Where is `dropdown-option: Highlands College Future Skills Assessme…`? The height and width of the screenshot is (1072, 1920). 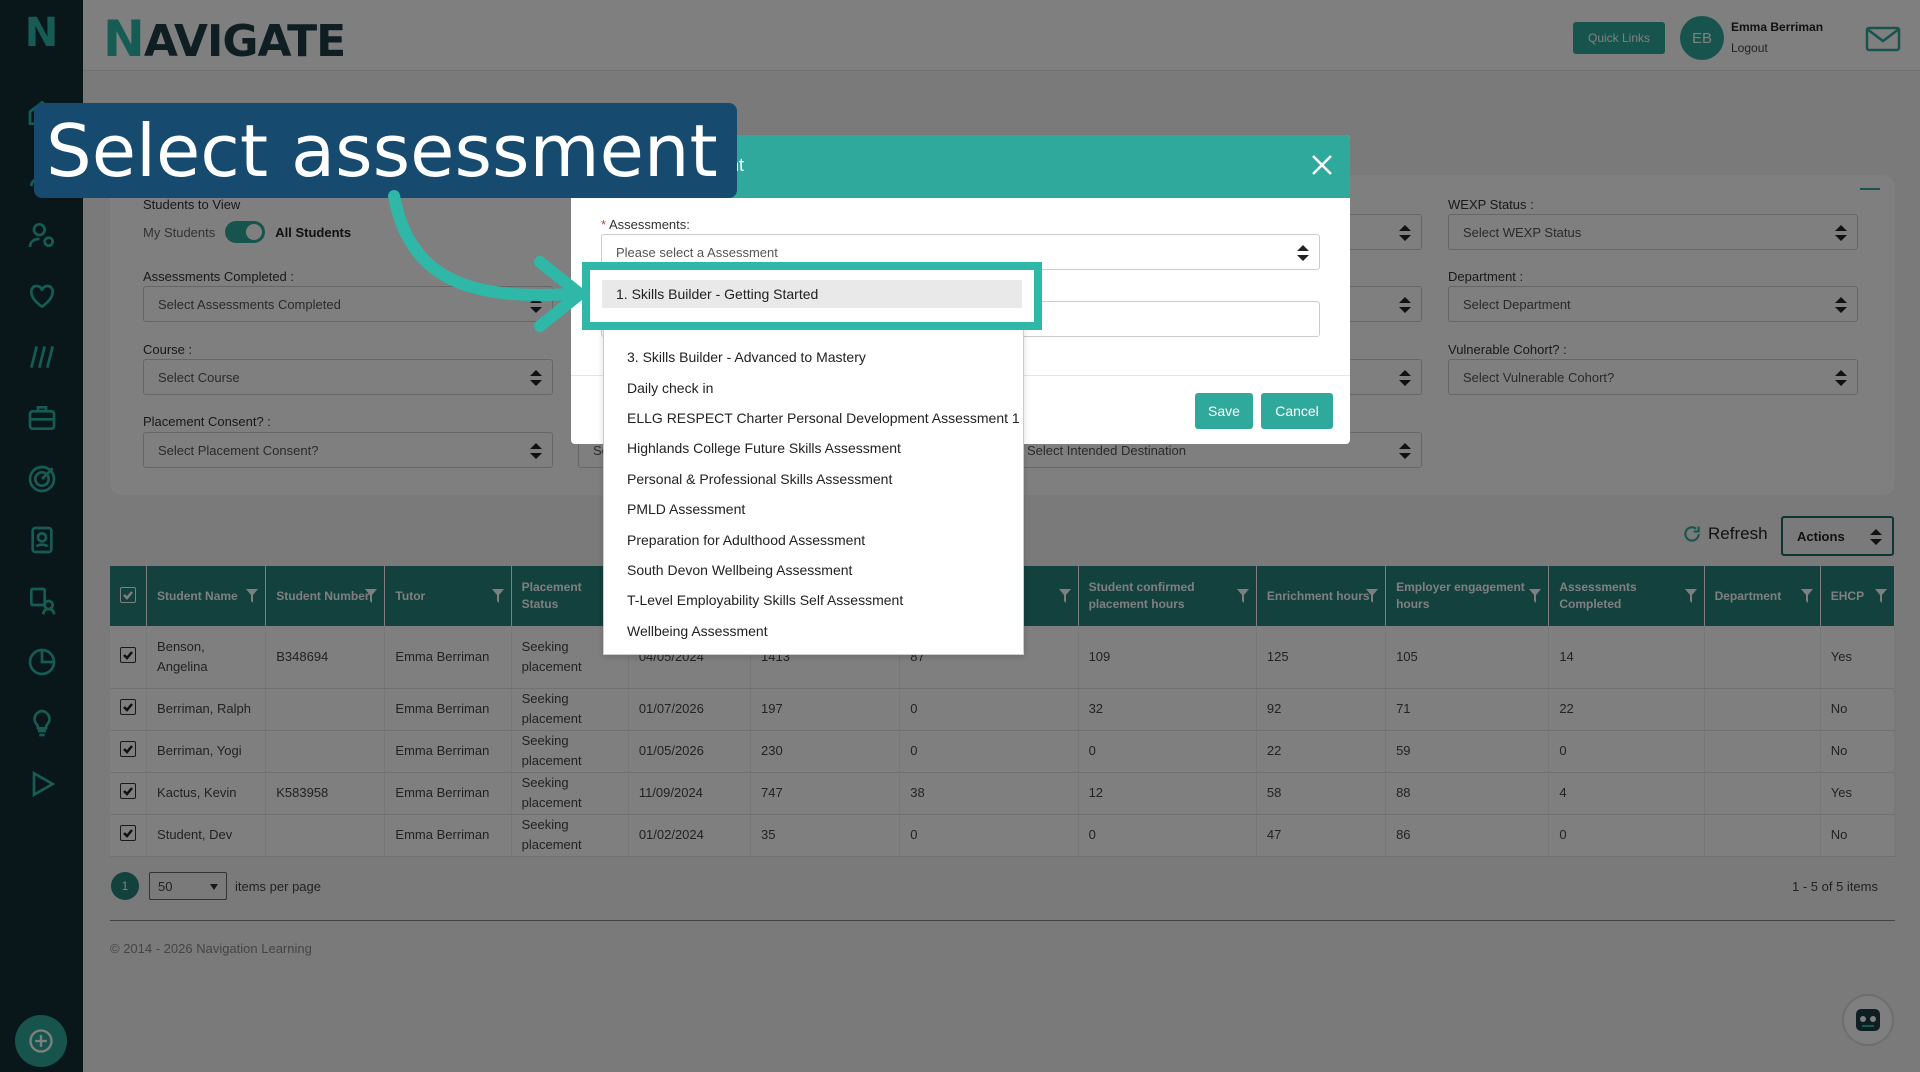 dropdown-option: Highlands College Future Skills Assessme… is located at coordinates (813, 448).